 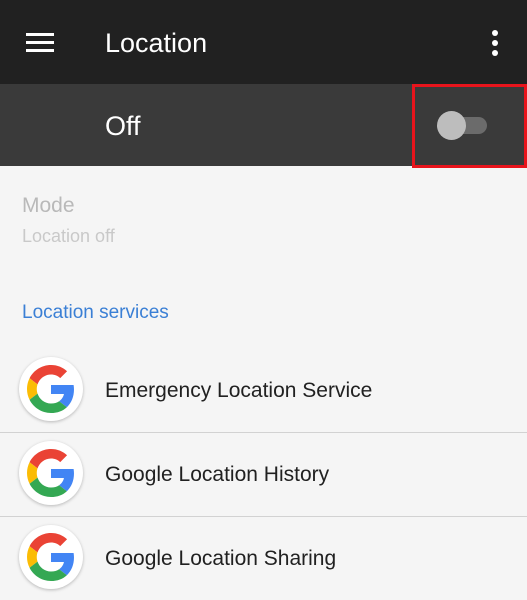 I want to click on service-label: Google Location Sharing, so click(x=221, y=558).